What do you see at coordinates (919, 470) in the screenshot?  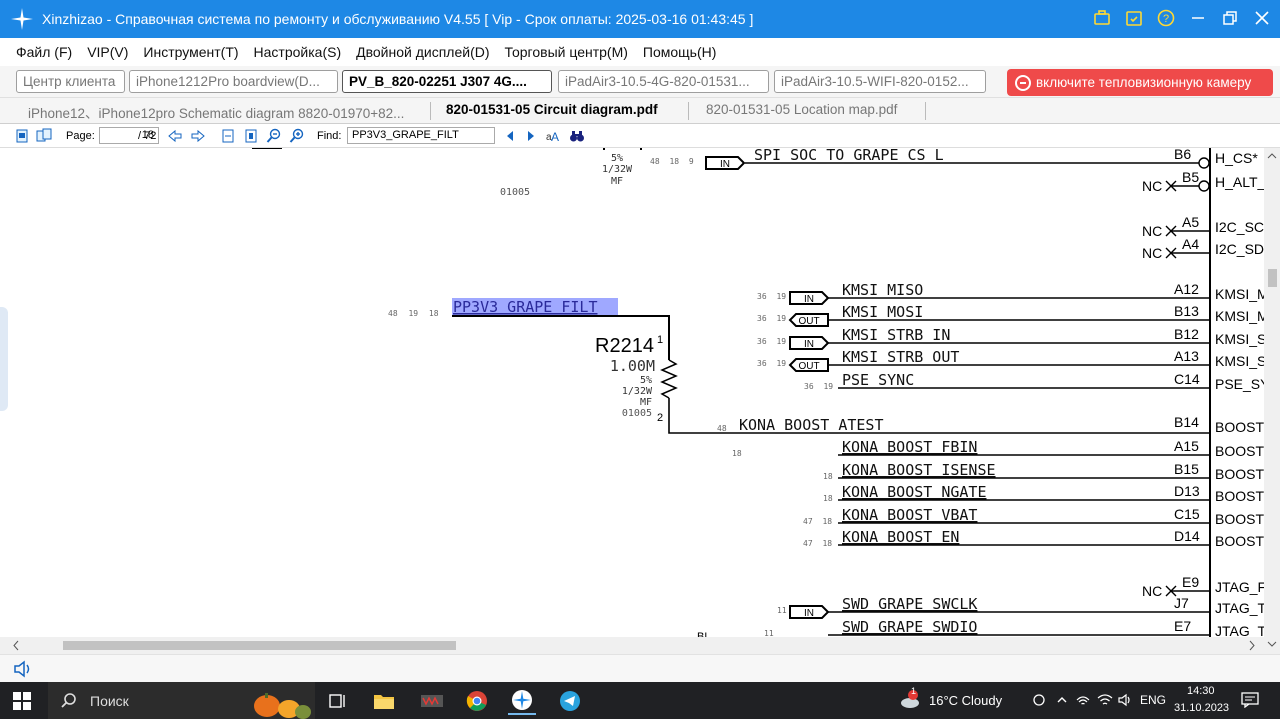 I see `net-label: KONA_BOOST_ISENSE` at bounding box center [919, 470].